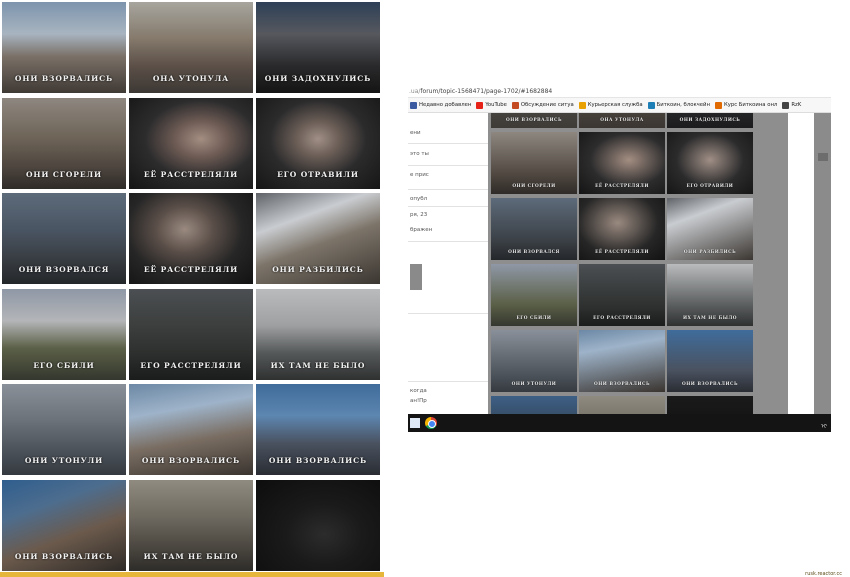  I want to click on tile-caption: ЕГО РАССТРЕЛЯЛИ, so click(191, 365).